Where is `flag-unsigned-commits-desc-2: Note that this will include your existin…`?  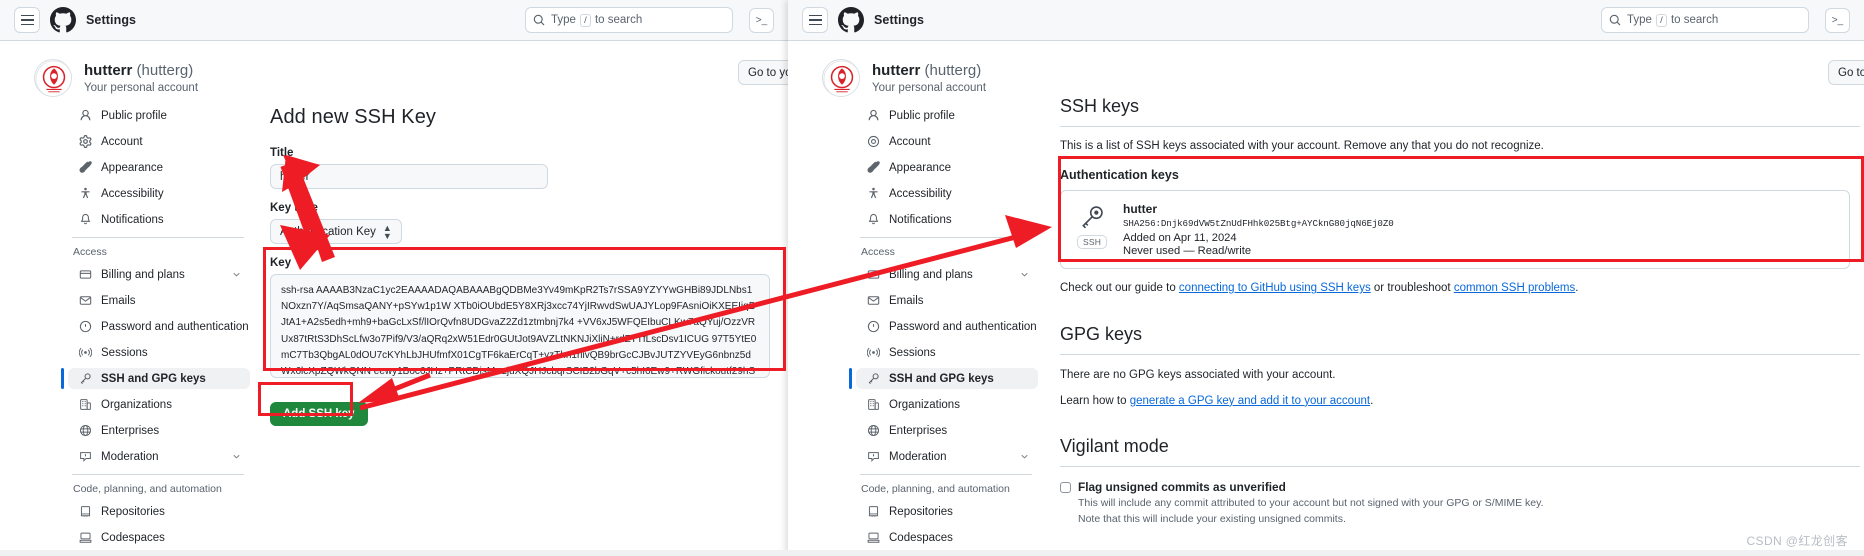 flag-unsigned-commits-desc-2: Note that this will include your existin… is located at coordinates (1212, 518).